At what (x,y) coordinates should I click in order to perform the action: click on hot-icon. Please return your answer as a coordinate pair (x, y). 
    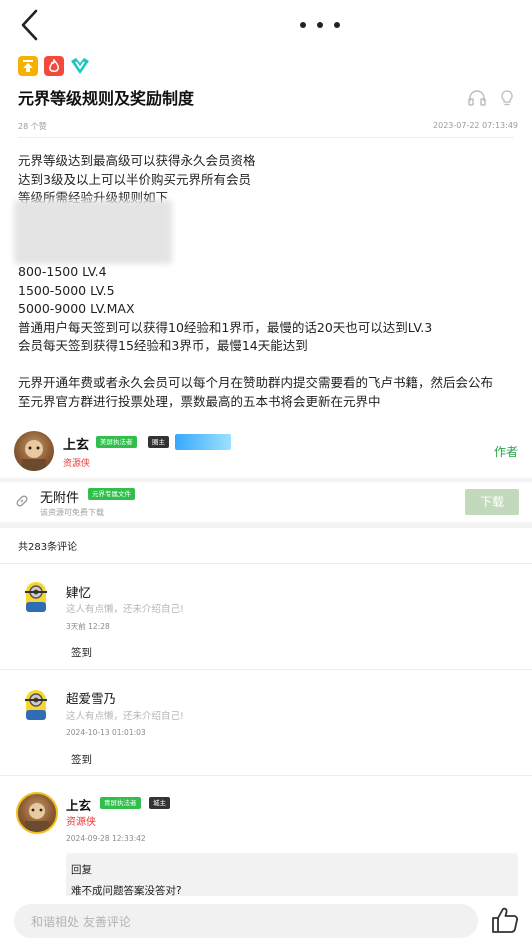
    Looking at the image, I should click on (54, 66).